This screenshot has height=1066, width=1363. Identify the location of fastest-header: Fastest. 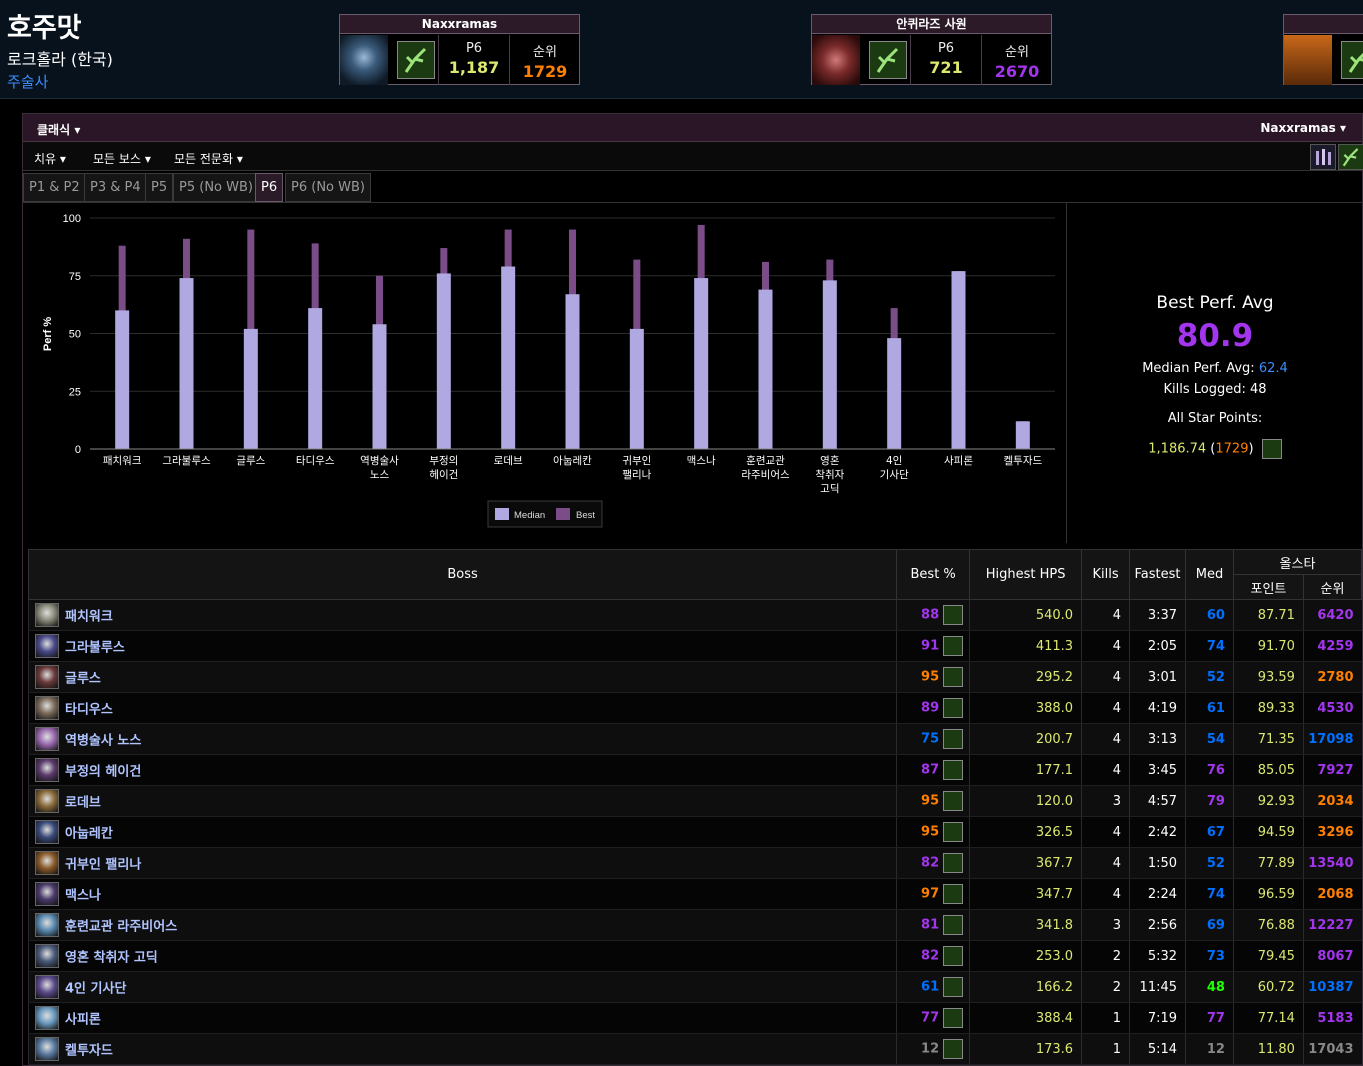
(1158, 574).